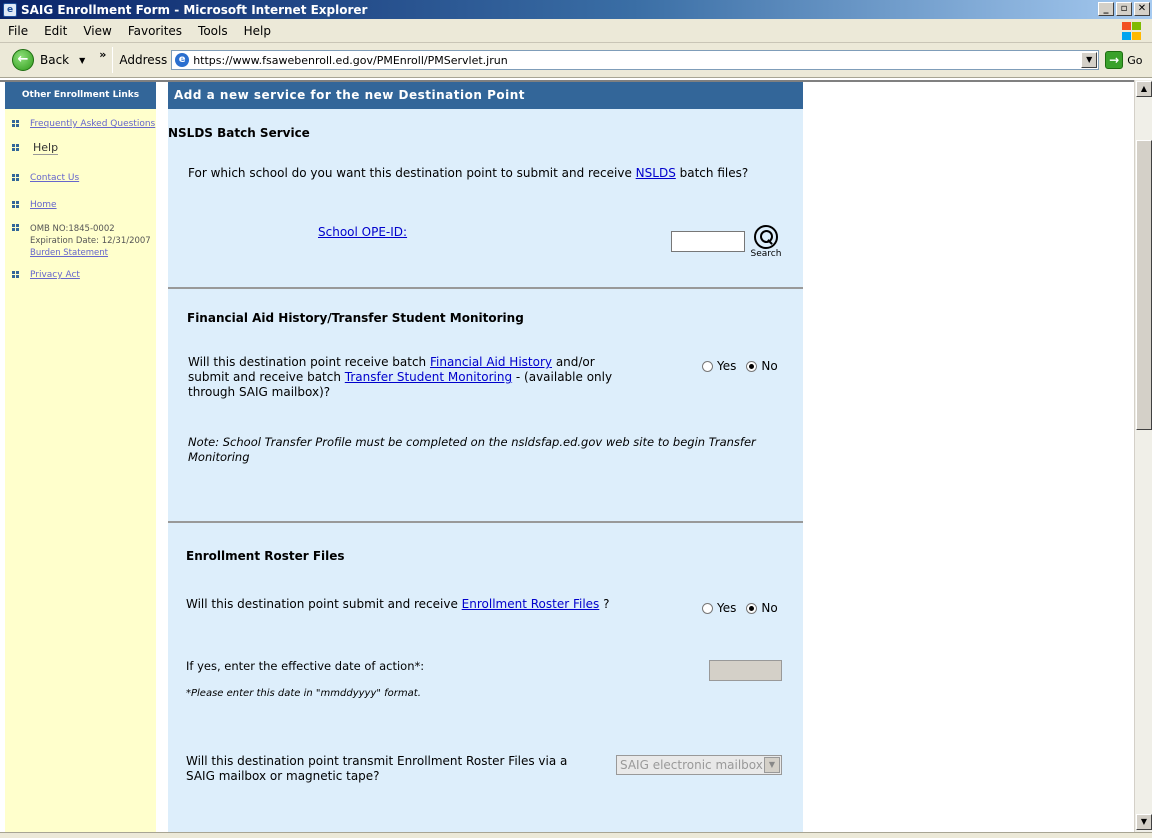 The height and width of the screenshot is (838, 1152). What do you see at coordinates (102, 54) in the screenshot?
I see `toolbar-chevron-icon: »` at bounding box center [102, 54].